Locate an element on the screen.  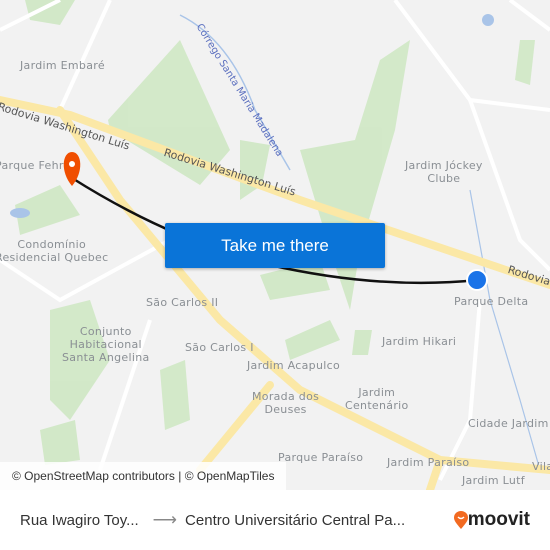
label-neighborhood: São Carlos II is located at coordinates (182, 302).